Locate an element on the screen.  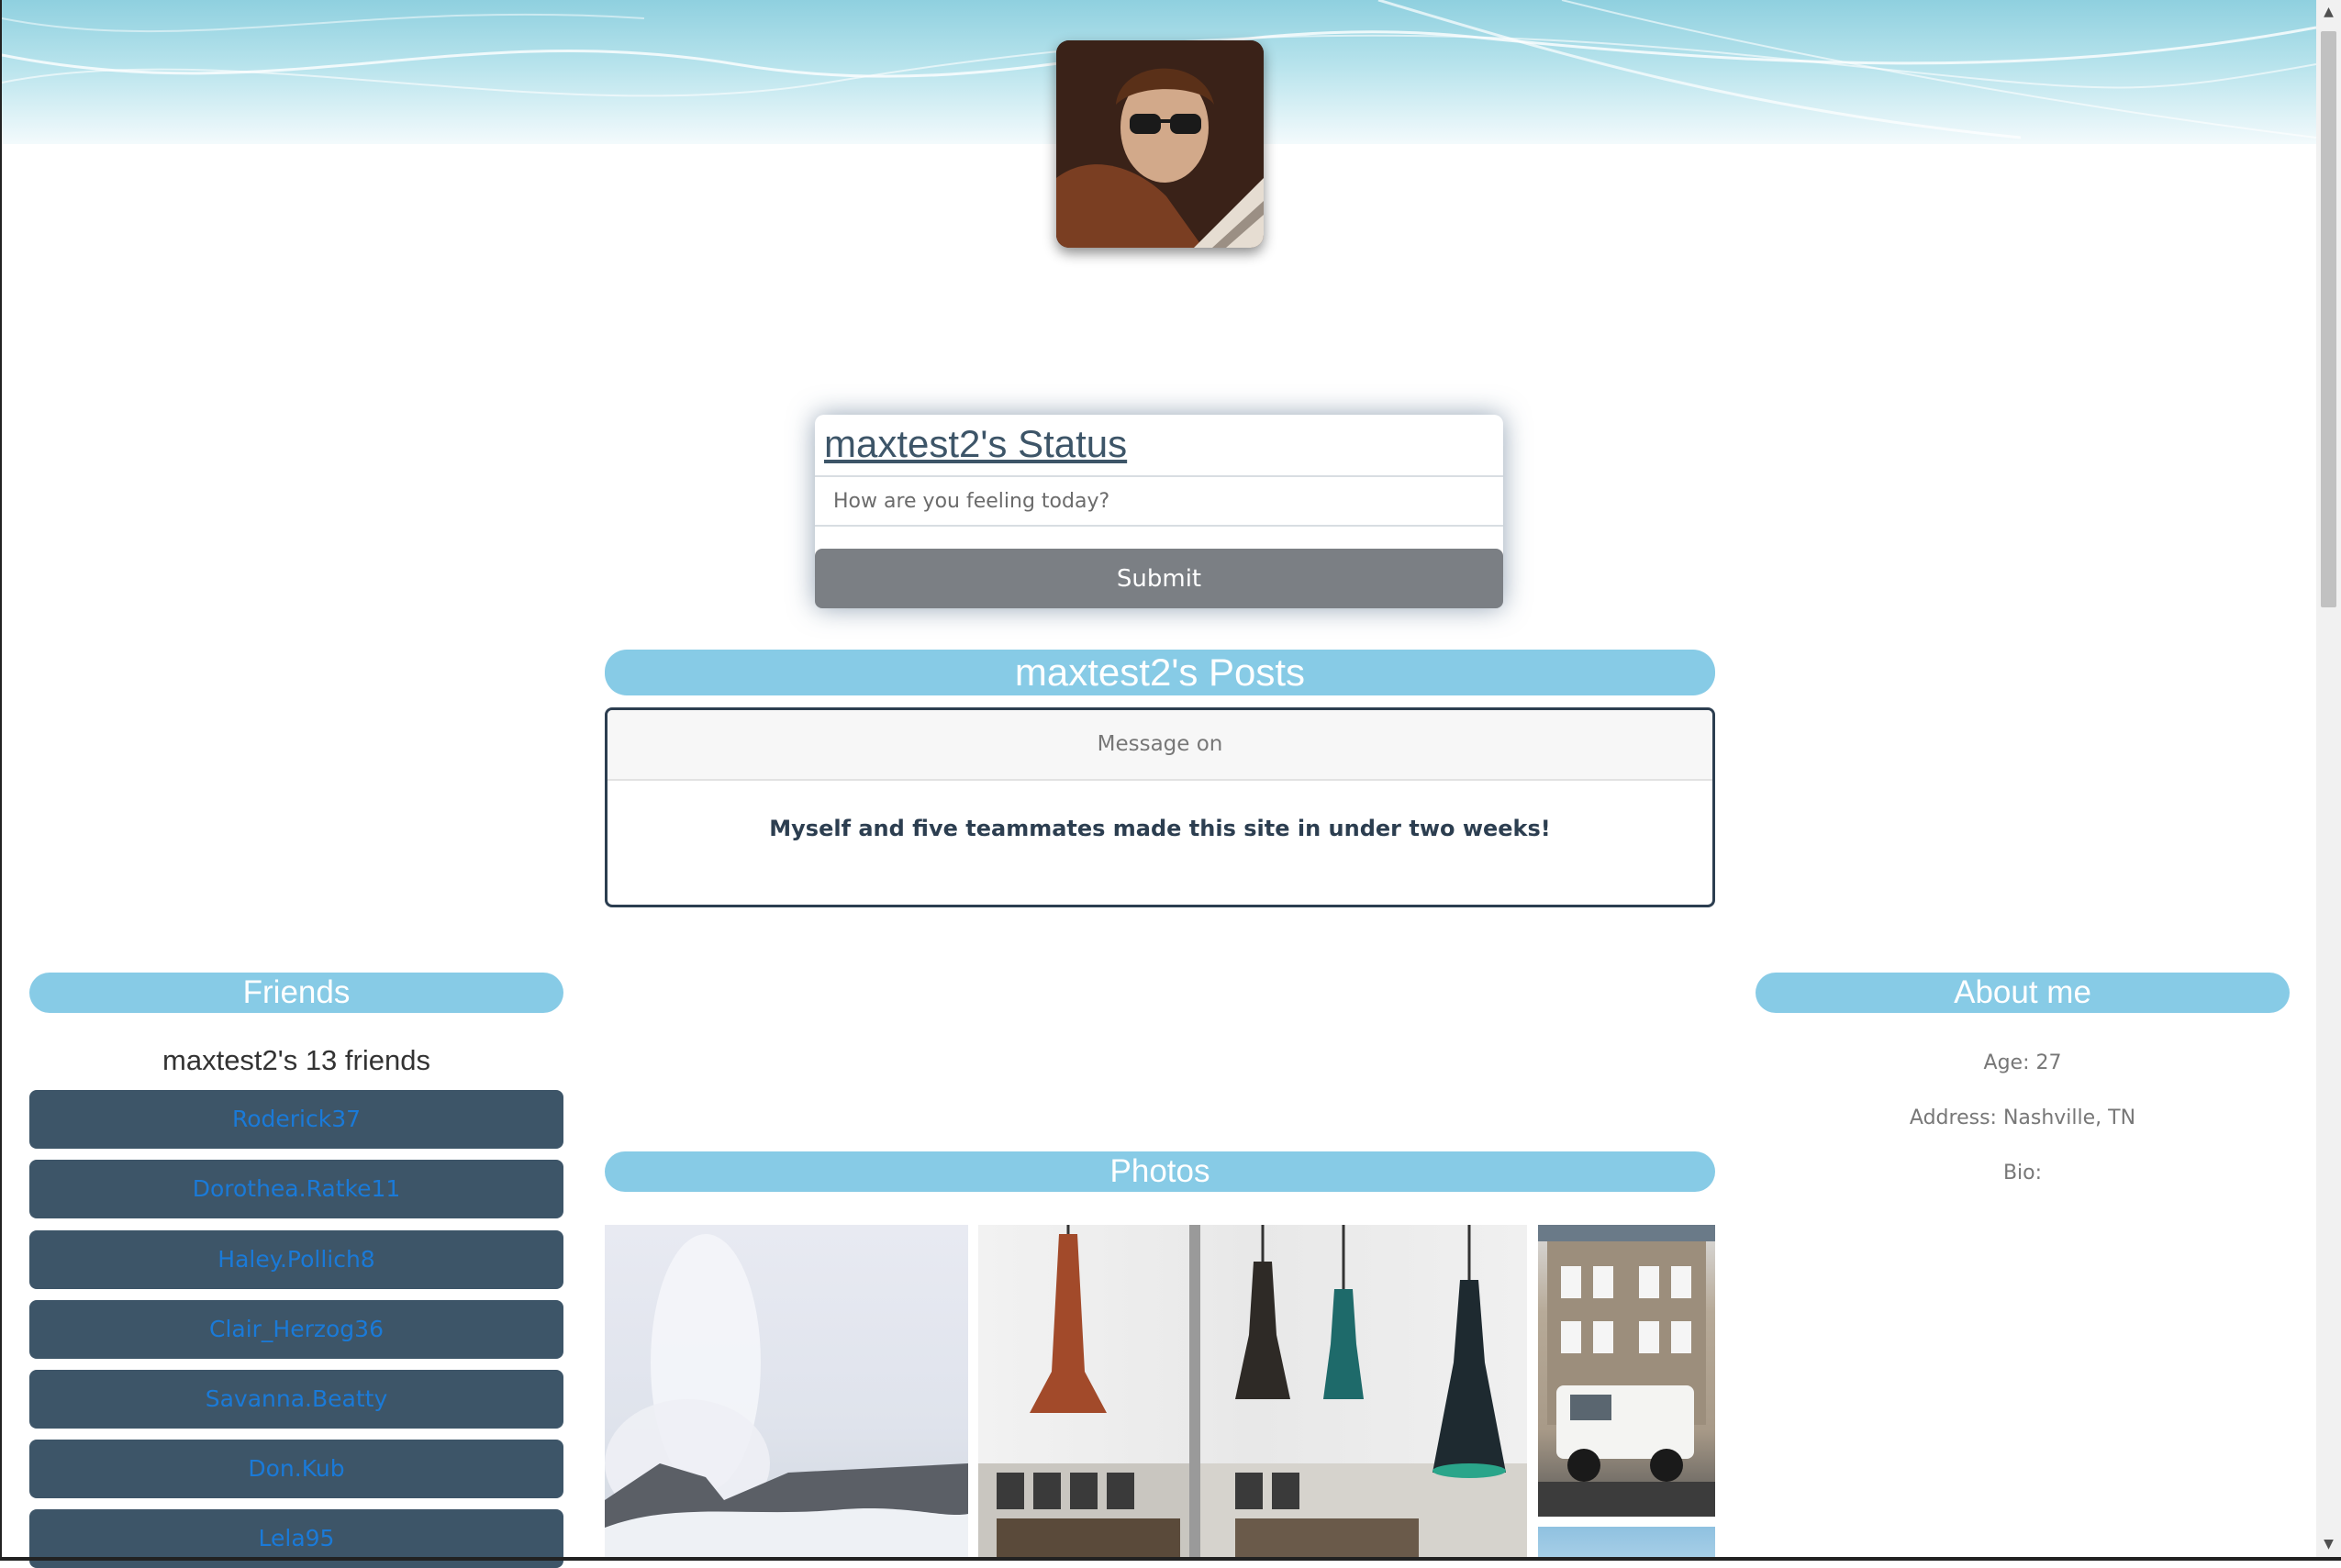
avatar-image is located at coordinates (1160, 144).